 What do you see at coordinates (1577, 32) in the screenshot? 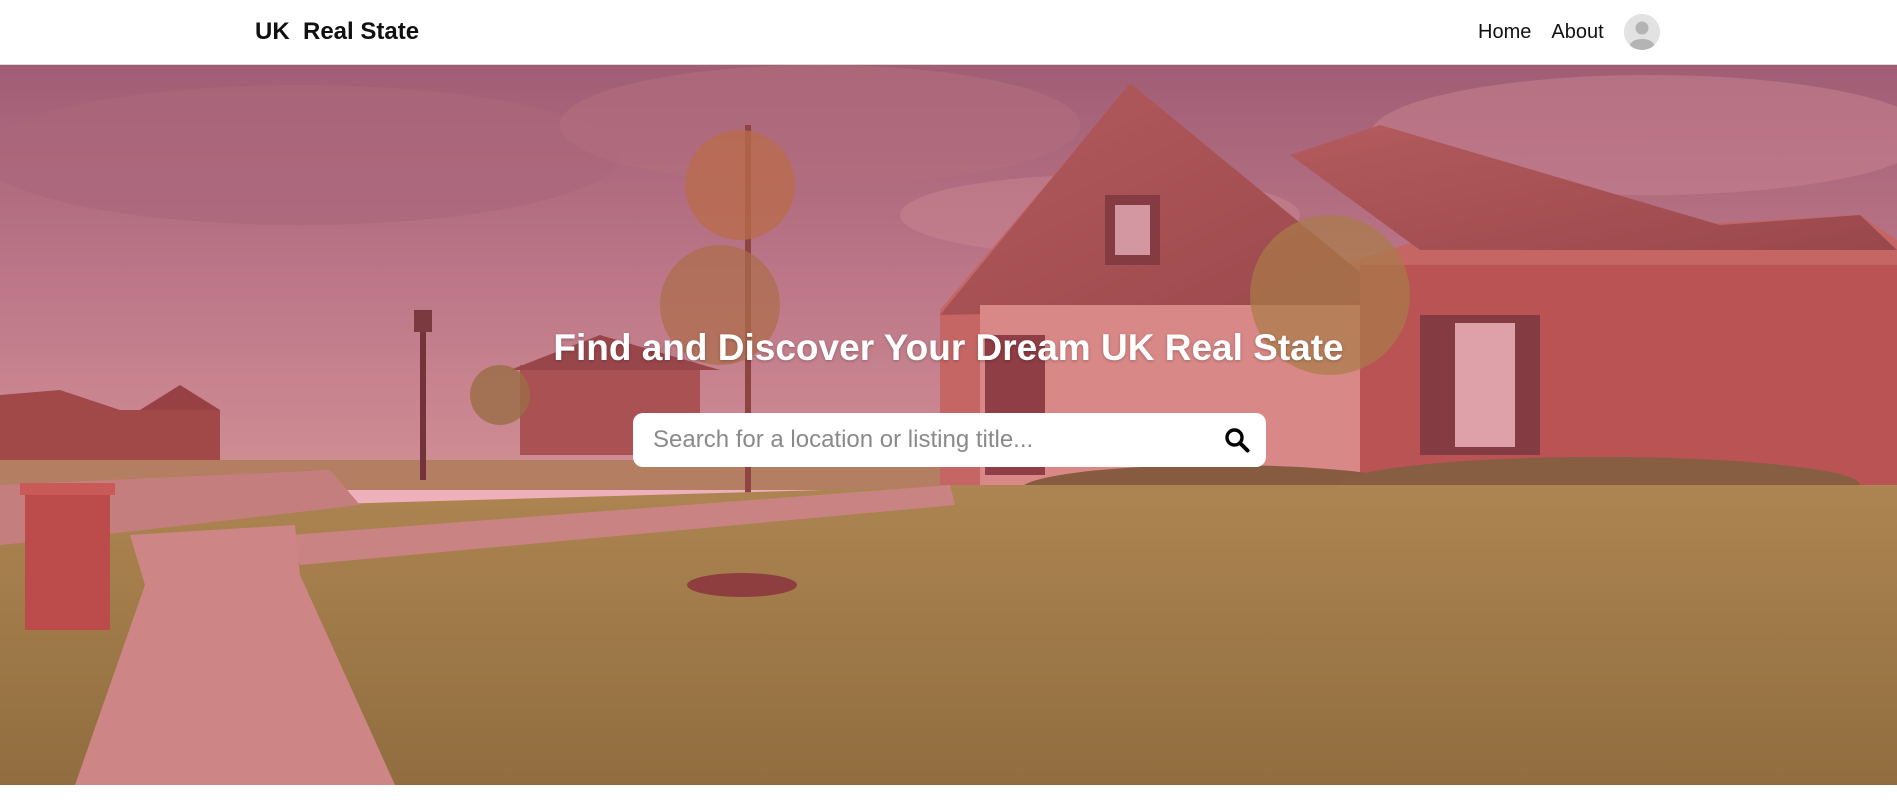
I see `nav-link-about: About` at bounding box center [1577, 32].